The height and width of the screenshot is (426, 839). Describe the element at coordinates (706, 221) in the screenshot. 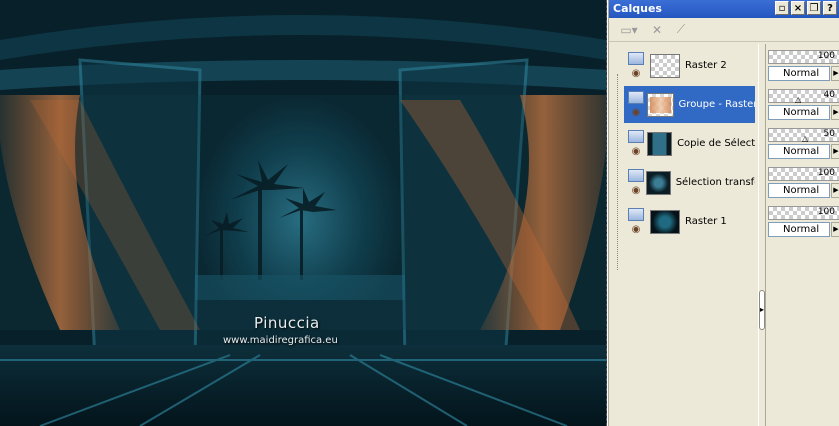

I see `layer-name: Raster 1` at that location.